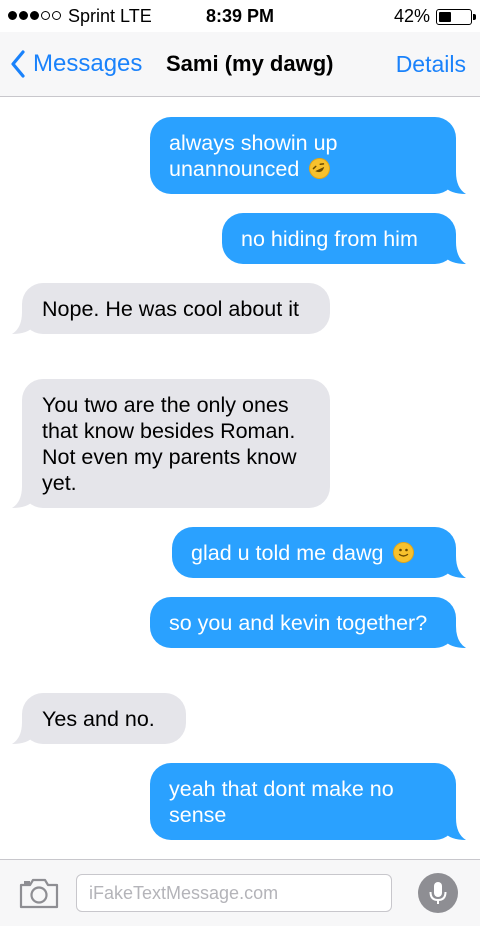 Image resolution: width=480 pixels, height=926 pixels. I want to click on slight-smile-emoji-icon, so click(404, 552).